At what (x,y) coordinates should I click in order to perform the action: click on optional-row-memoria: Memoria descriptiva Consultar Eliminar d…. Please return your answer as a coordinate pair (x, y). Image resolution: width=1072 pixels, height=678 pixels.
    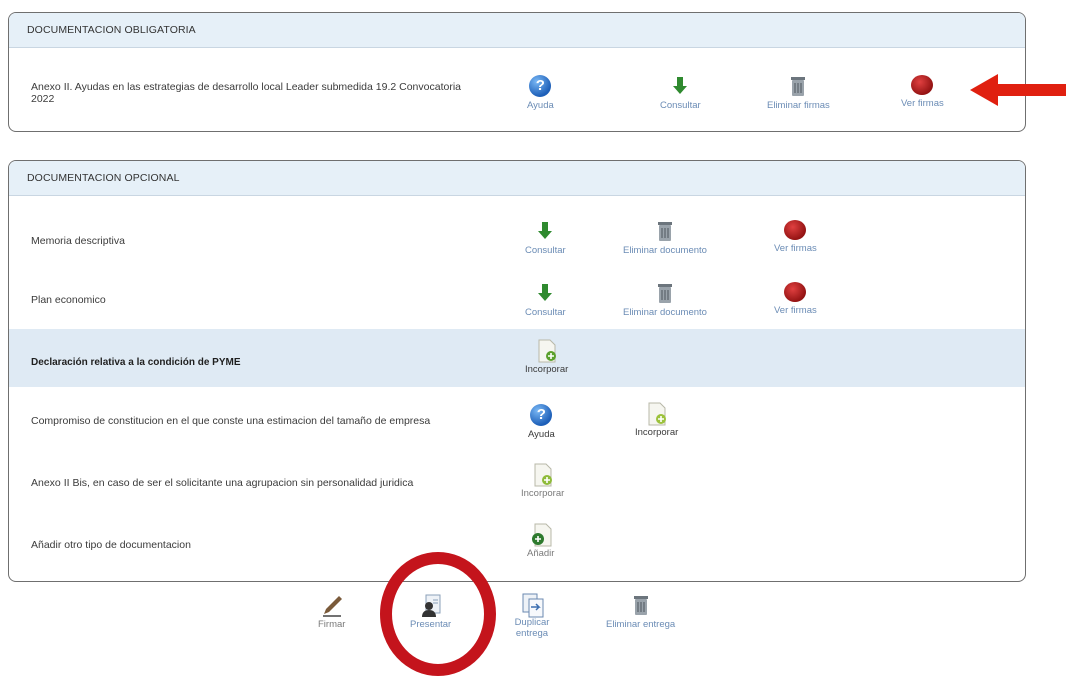
    Looking at the image, I should click on (517, 226).